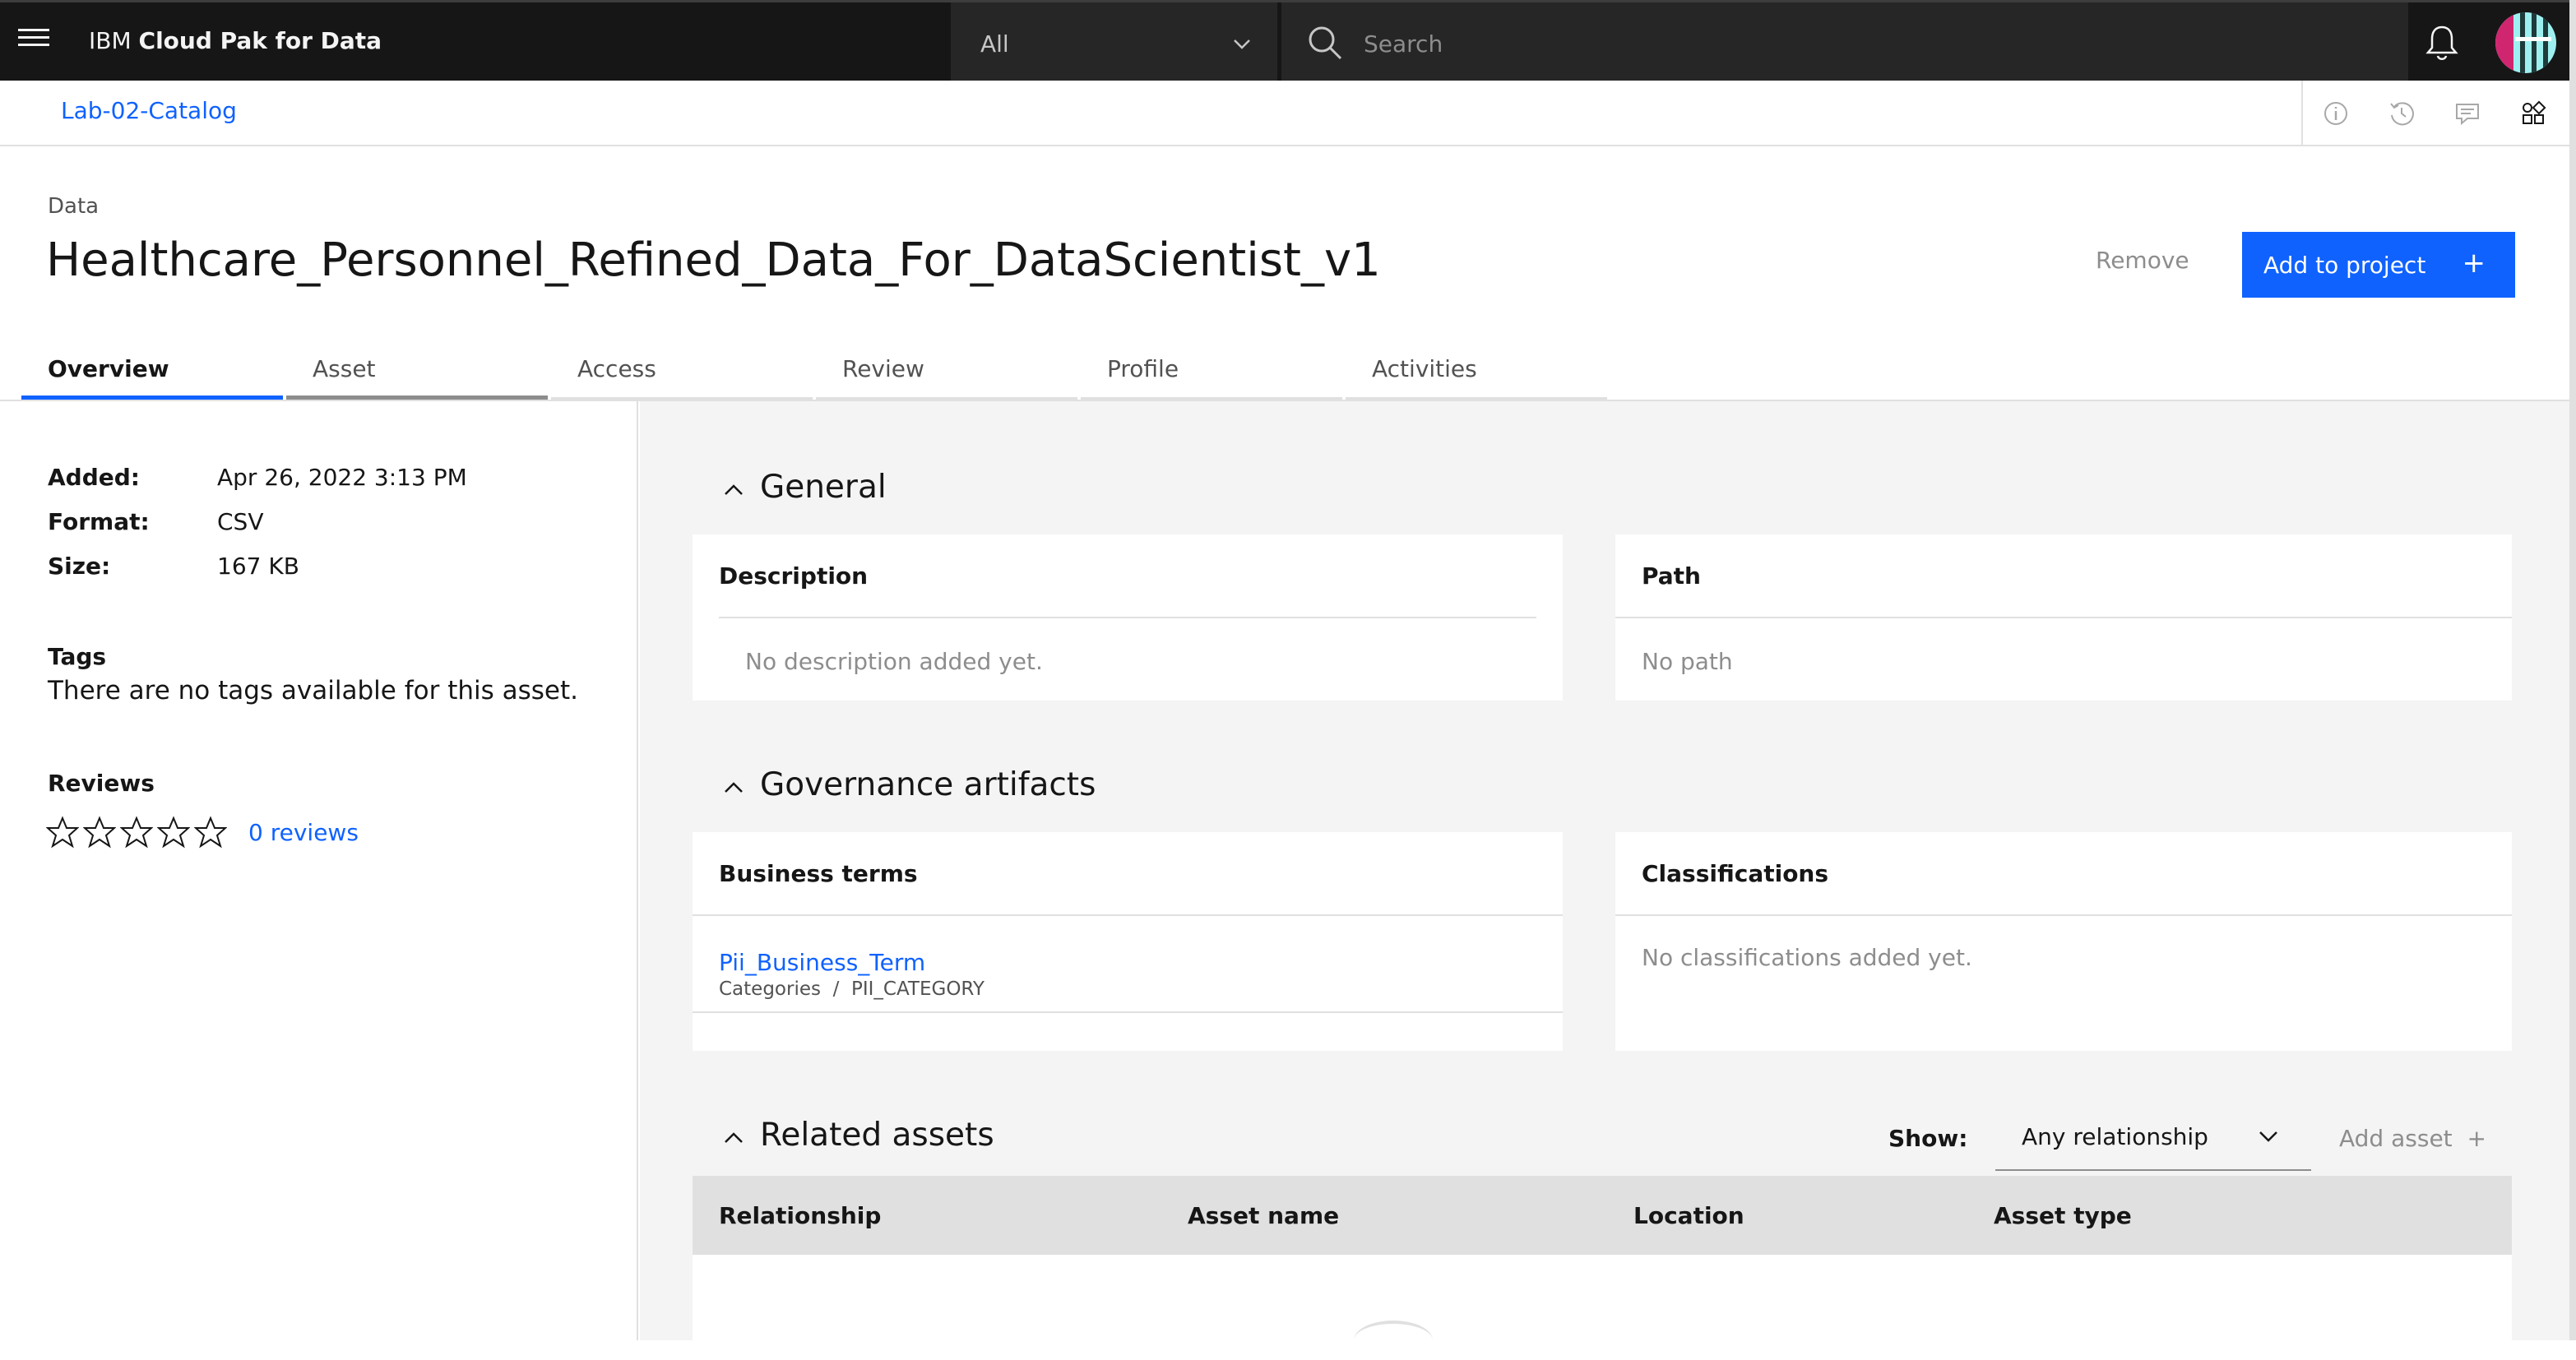 The width and height of the screenshot is (2576, 1360). What do you see at coordinates (77, 656) in the screenshot?
I see `tags-heading: Tags` at bounding box center [77, 656].